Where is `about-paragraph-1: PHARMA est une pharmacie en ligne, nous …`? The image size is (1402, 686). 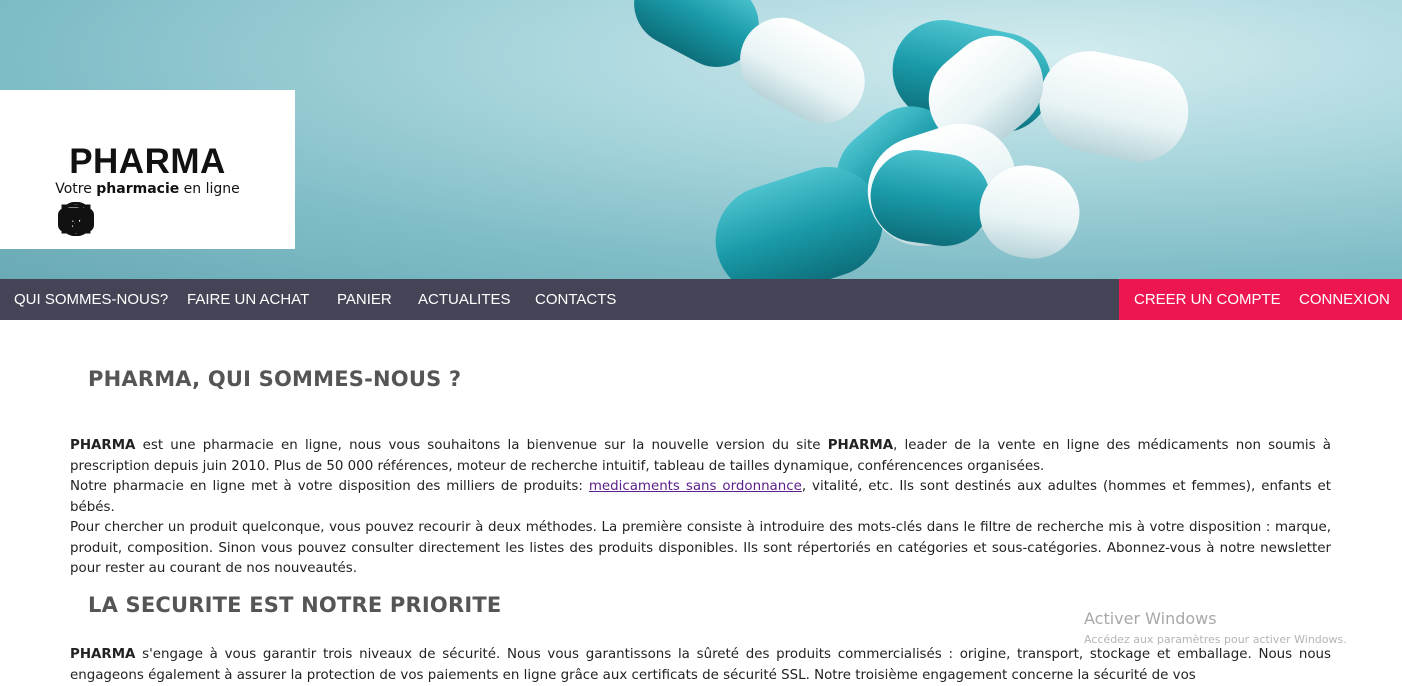 about-paragraph-1: PHARMA est une pharmacie en ligne, nous … is located at coordinates (700, 456).